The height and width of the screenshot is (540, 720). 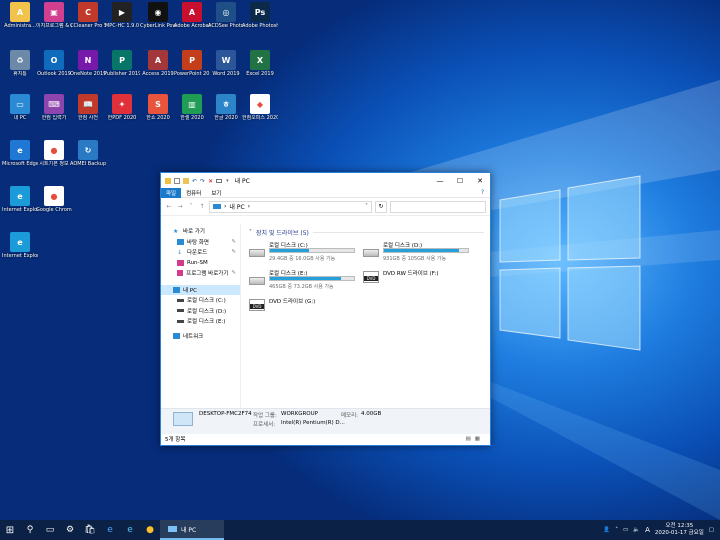 I want to click on desktop-shortcut: AAdobe Acrobat DC, so click(x=192, y=20).